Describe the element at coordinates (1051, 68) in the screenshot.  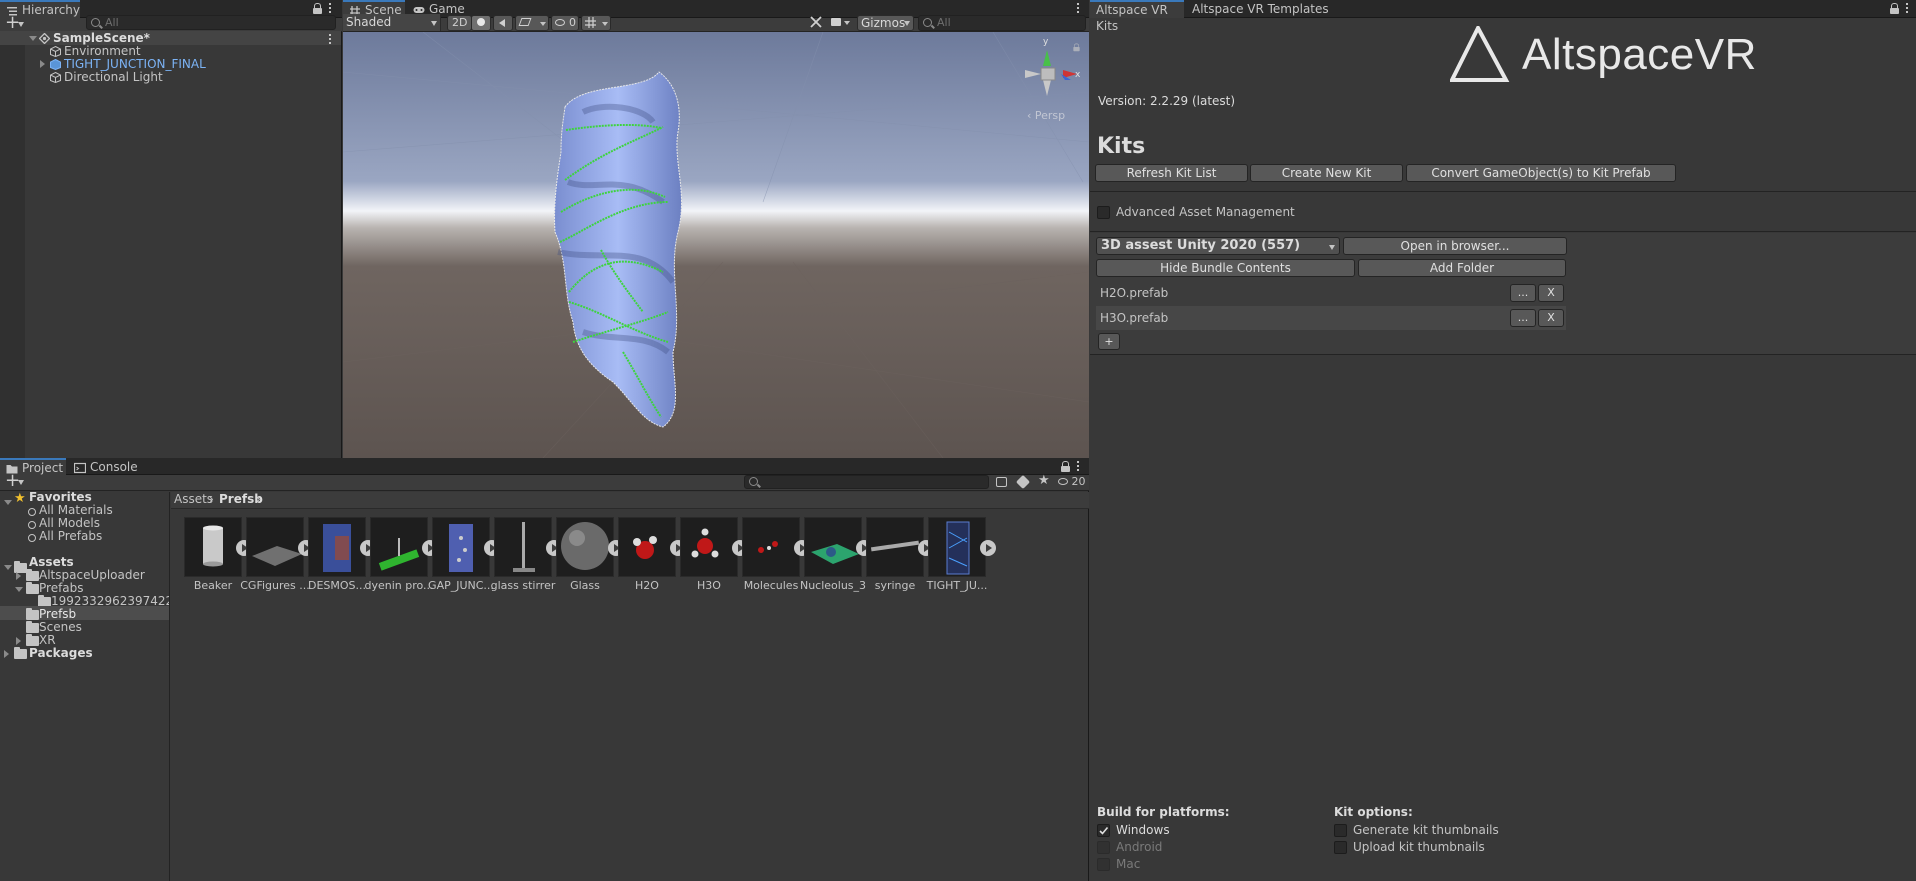
I see `orientation-gizmo: y x` at that location.